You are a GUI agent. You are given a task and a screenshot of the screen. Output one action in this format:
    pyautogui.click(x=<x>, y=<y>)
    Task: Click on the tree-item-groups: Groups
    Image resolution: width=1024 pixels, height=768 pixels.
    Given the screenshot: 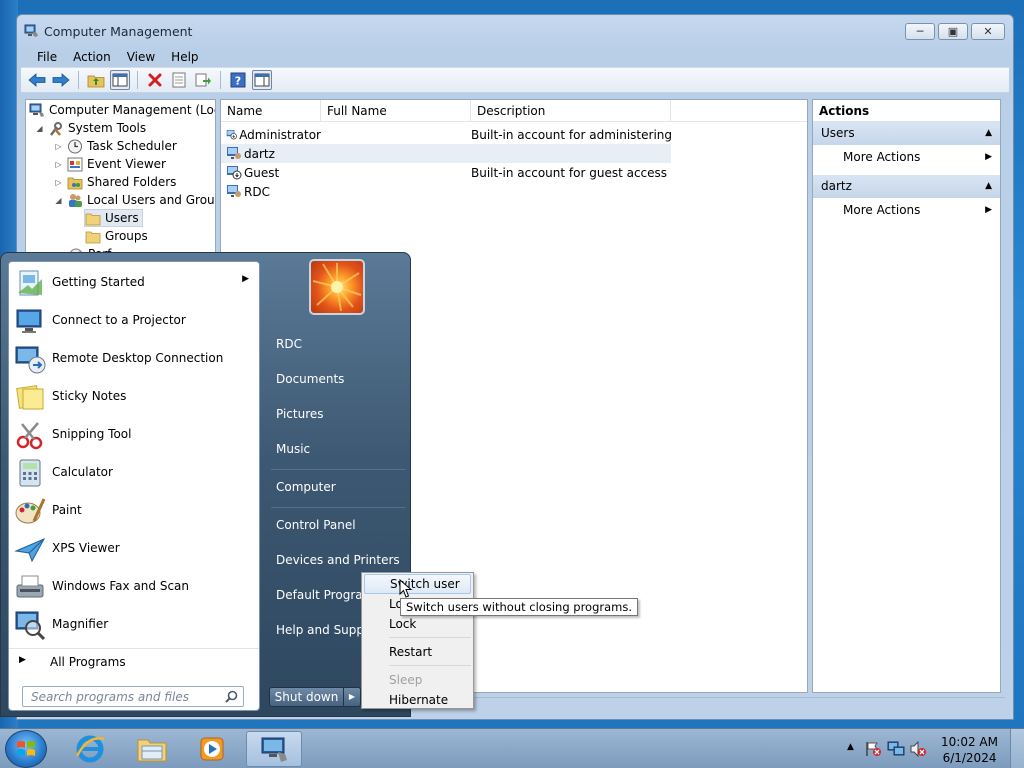 What is the action you would take?
    pyautogui.click(x=116, y=236)
    